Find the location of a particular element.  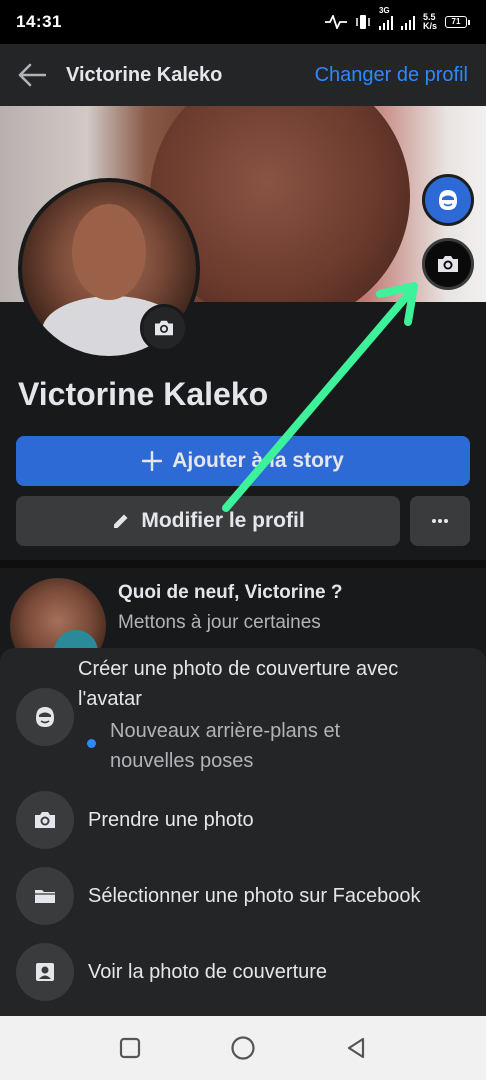

pencil-icon is located at coordinates (121, 521).